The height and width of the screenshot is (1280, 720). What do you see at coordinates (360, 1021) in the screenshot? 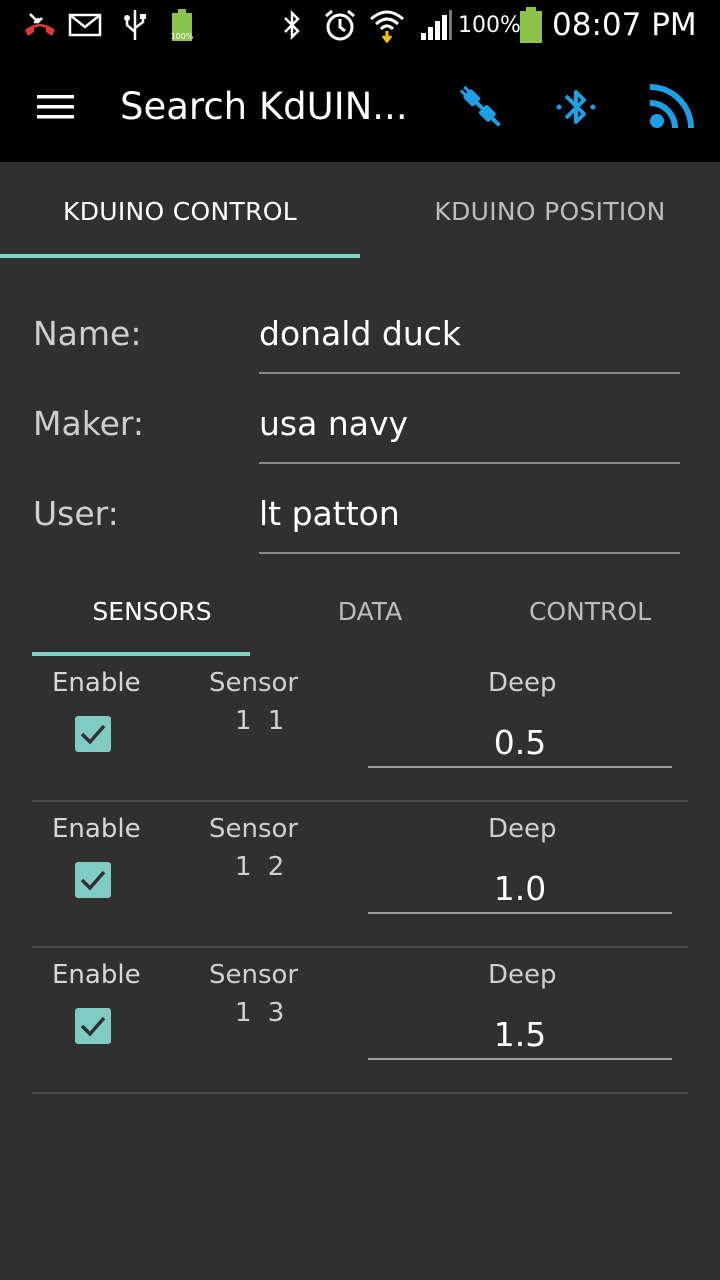
I see `sensor-row: Enable Sensor 1 3 Deep 1.5` at bounding box center [360, 1021].